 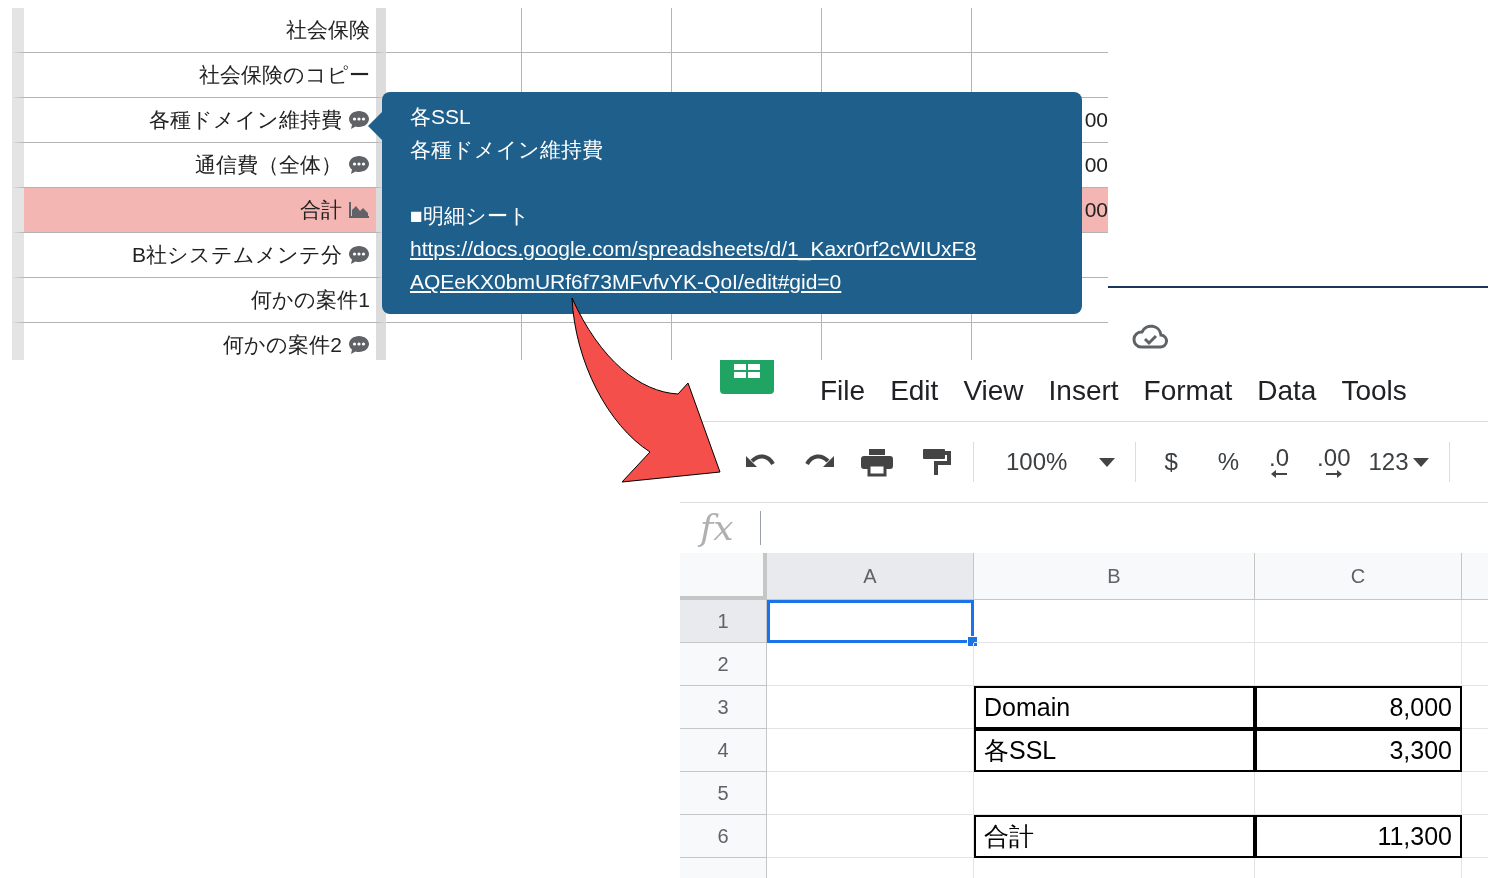 What do you see at coordinates (1358, 836) in the screenshot?
I see `table-cell: 11,300` at bounding box center [1358, 836].